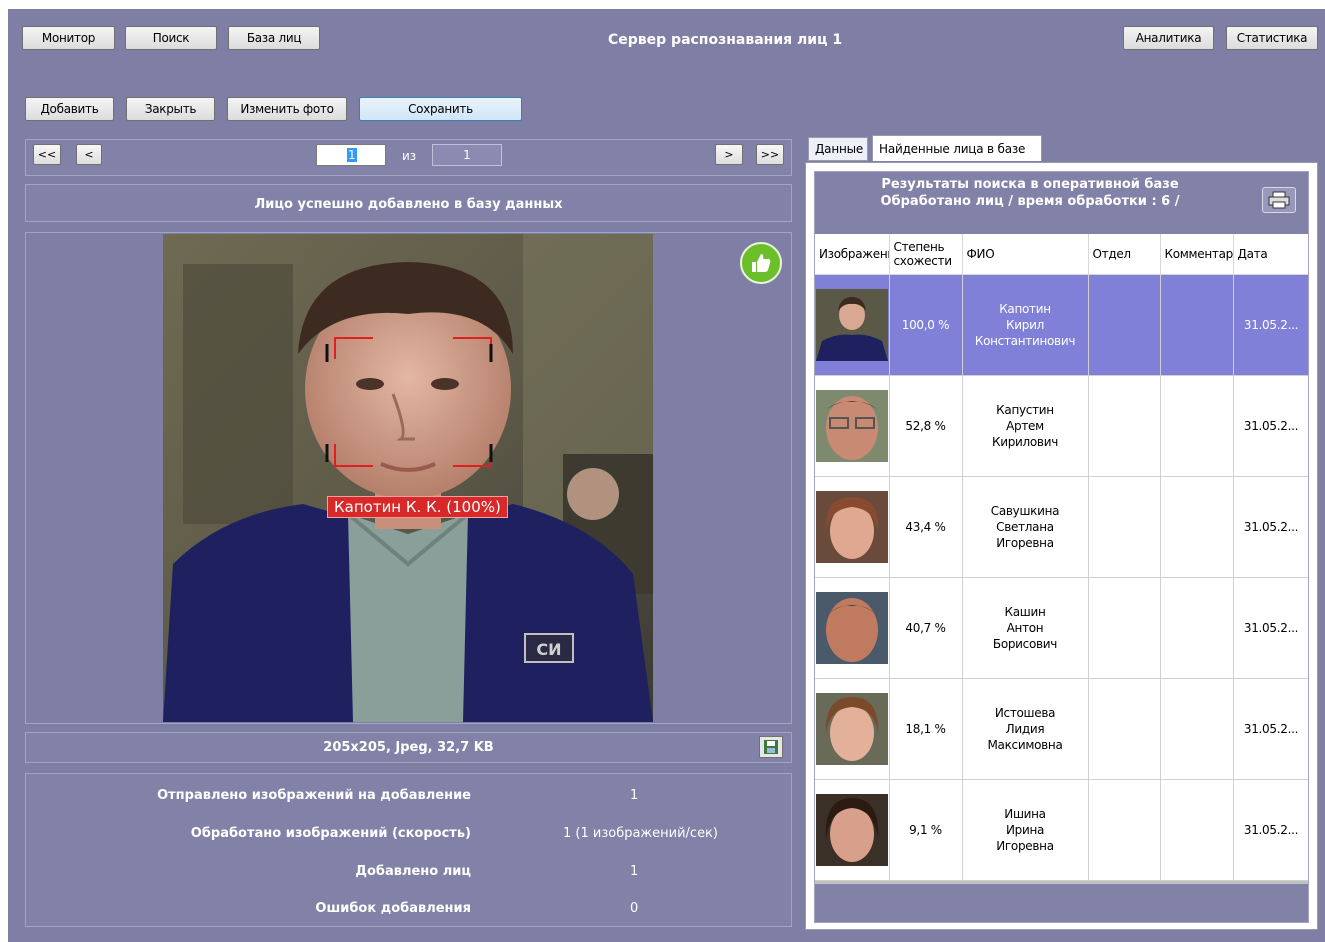  I want to click on row-name: Капотин Кирил Константинович, so click(1025, 325).